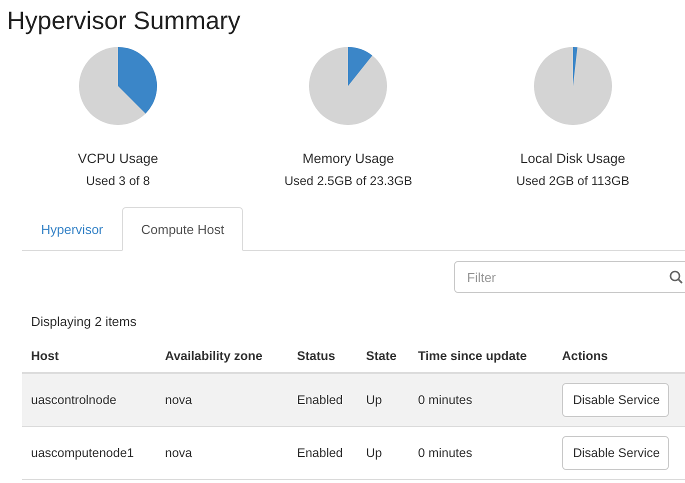  What do you see at coordinates (84, 321) in the screenshot?
I see `item-count: Displaying 2 items` at bounding box center [84, 321].